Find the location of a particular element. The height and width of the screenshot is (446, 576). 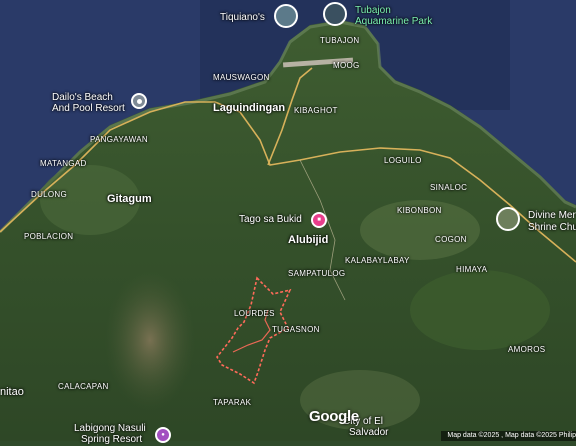

label-divine-2: Shrine Chu is located at coordinates (552, 228).